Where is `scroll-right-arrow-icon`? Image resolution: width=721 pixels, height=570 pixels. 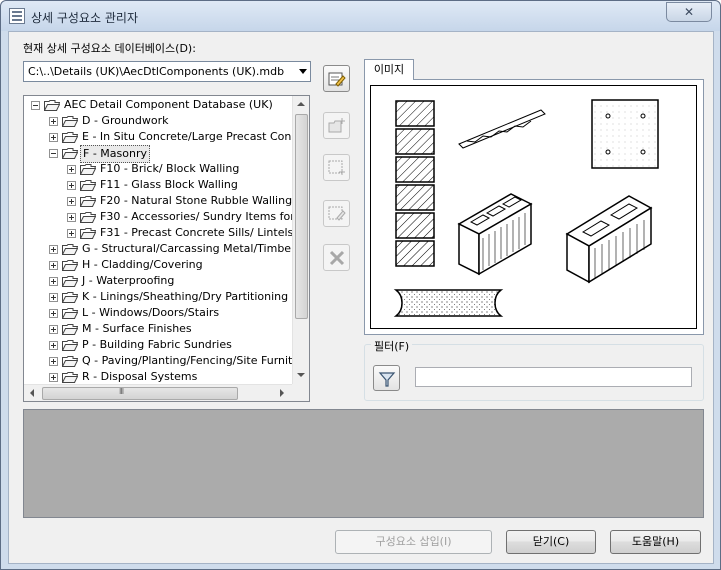
scroll-right-arrow-icon is located at coordinates (282, 393).